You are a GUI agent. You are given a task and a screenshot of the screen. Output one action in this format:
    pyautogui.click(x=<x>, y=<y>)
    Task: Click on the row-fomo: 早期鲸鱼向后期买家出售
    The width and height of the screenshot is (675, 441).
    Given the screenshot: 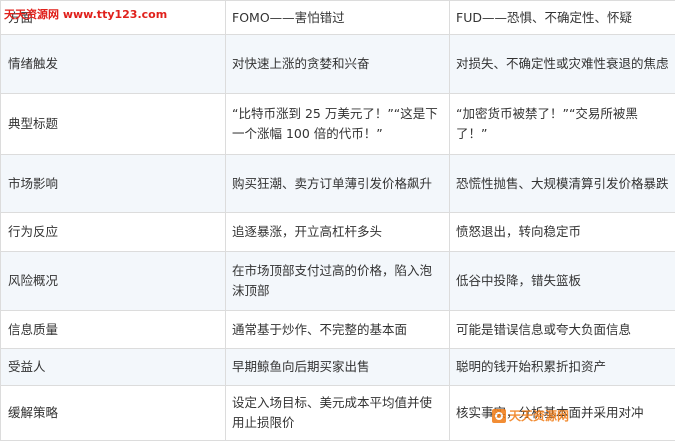 What is the action you would take?
    pyautogui.click(x=338, y=367)
    